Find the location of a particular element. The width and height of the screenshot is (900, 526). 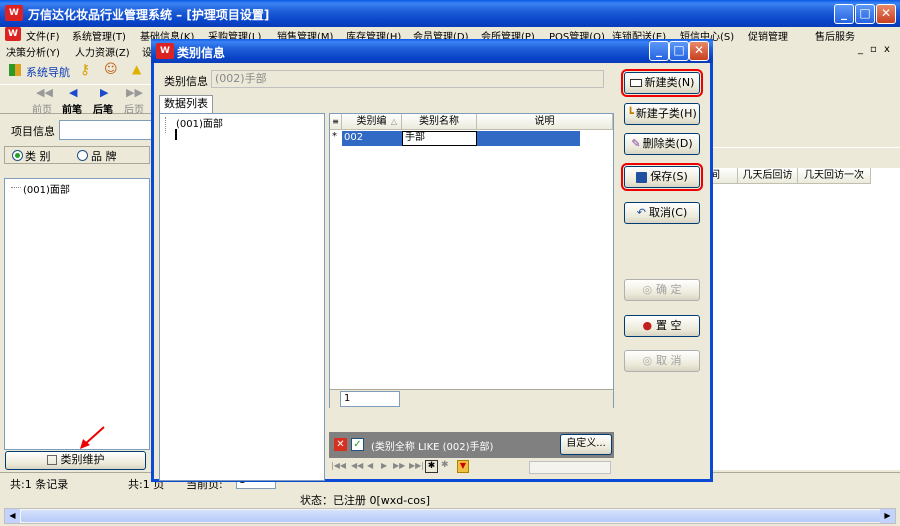

radio-brand-label: 品 牌 is located at coordinates (104, 156).